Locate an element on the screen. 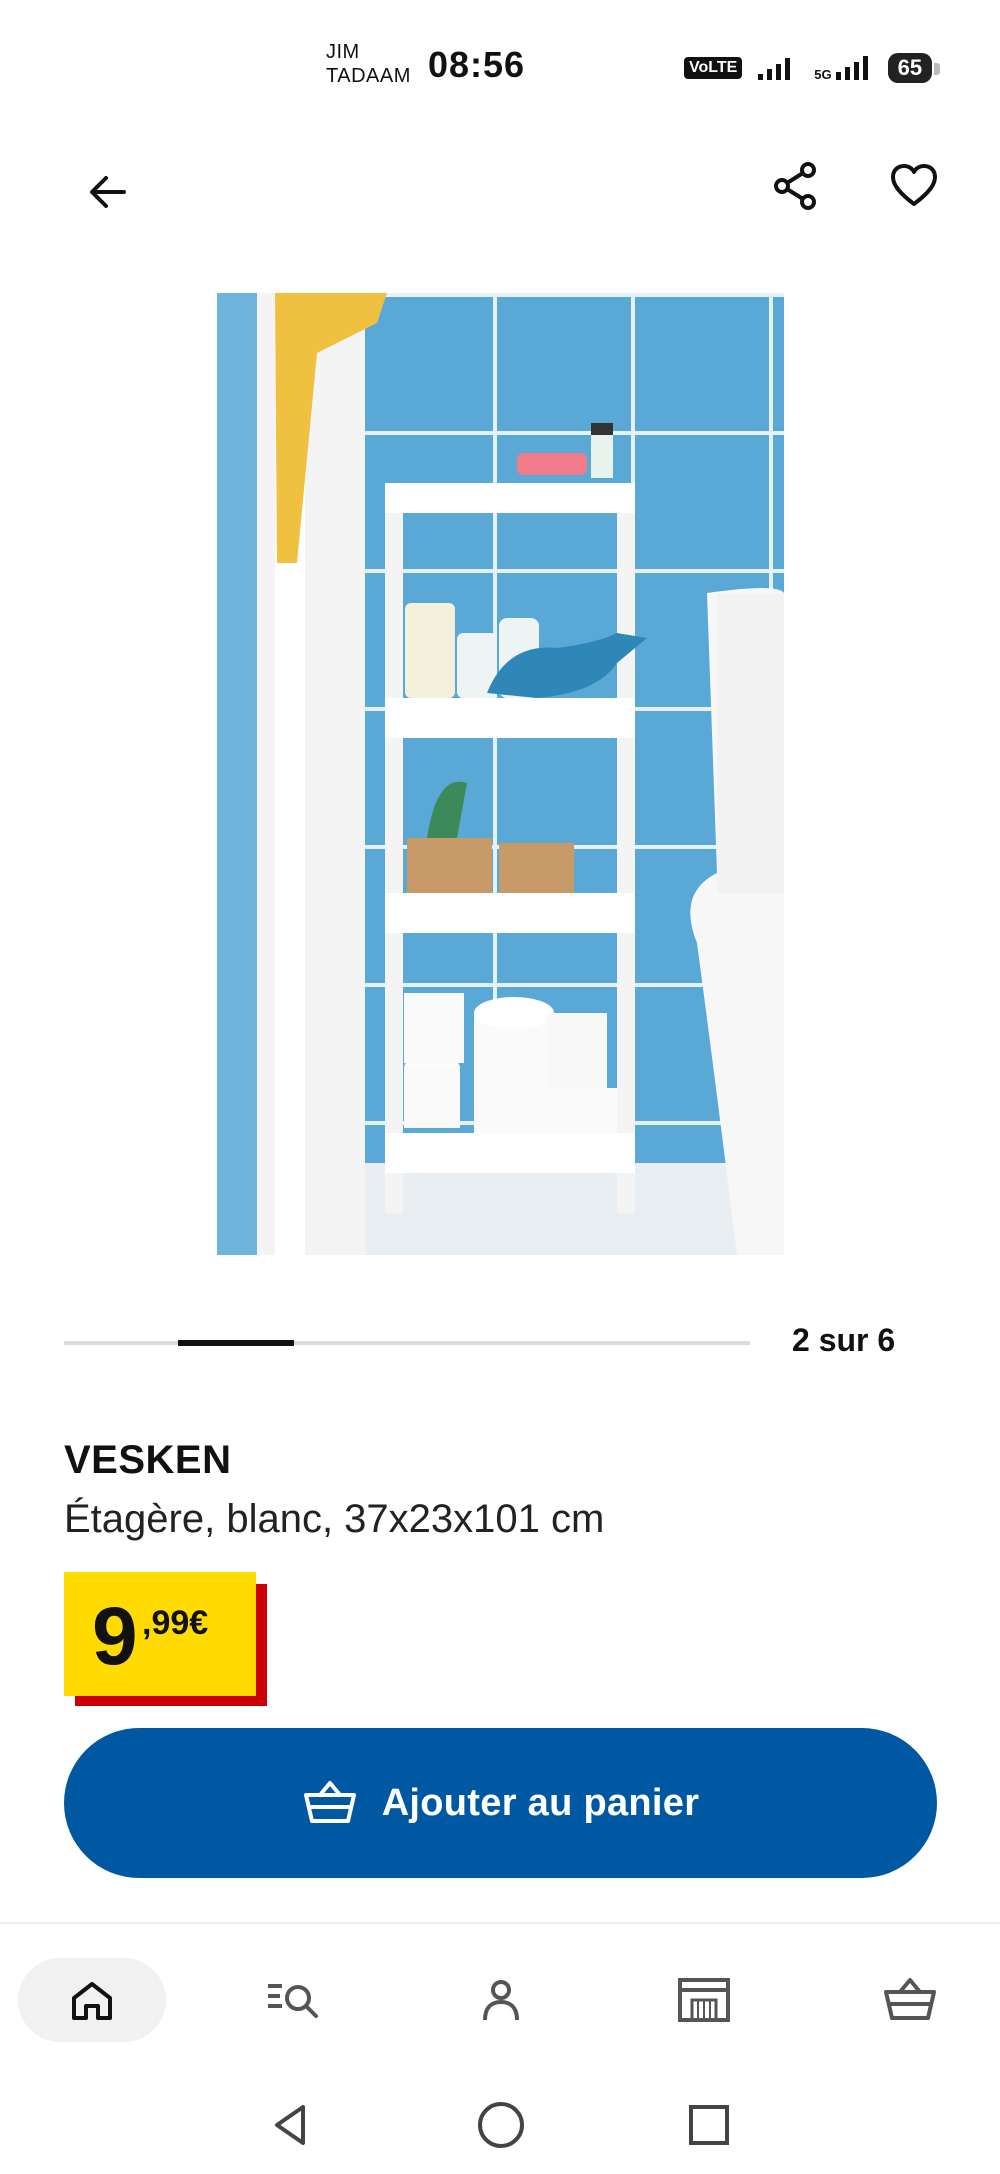 The width and height of the screenshot is (1000, 2174). system-back-button is located at coordinates (291, 2125).